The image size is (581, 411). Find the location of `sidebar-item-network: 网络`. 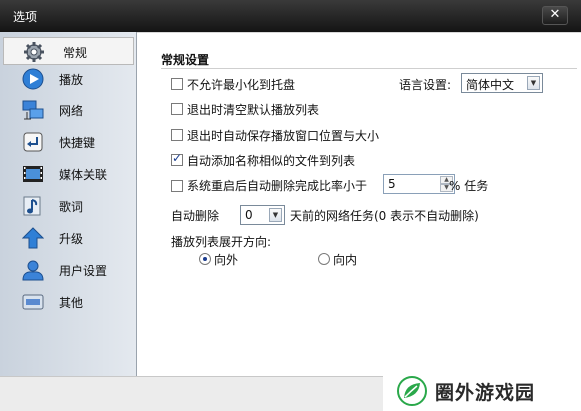

sidebar-item-network: 网络 is located at coordinates (68, 110).